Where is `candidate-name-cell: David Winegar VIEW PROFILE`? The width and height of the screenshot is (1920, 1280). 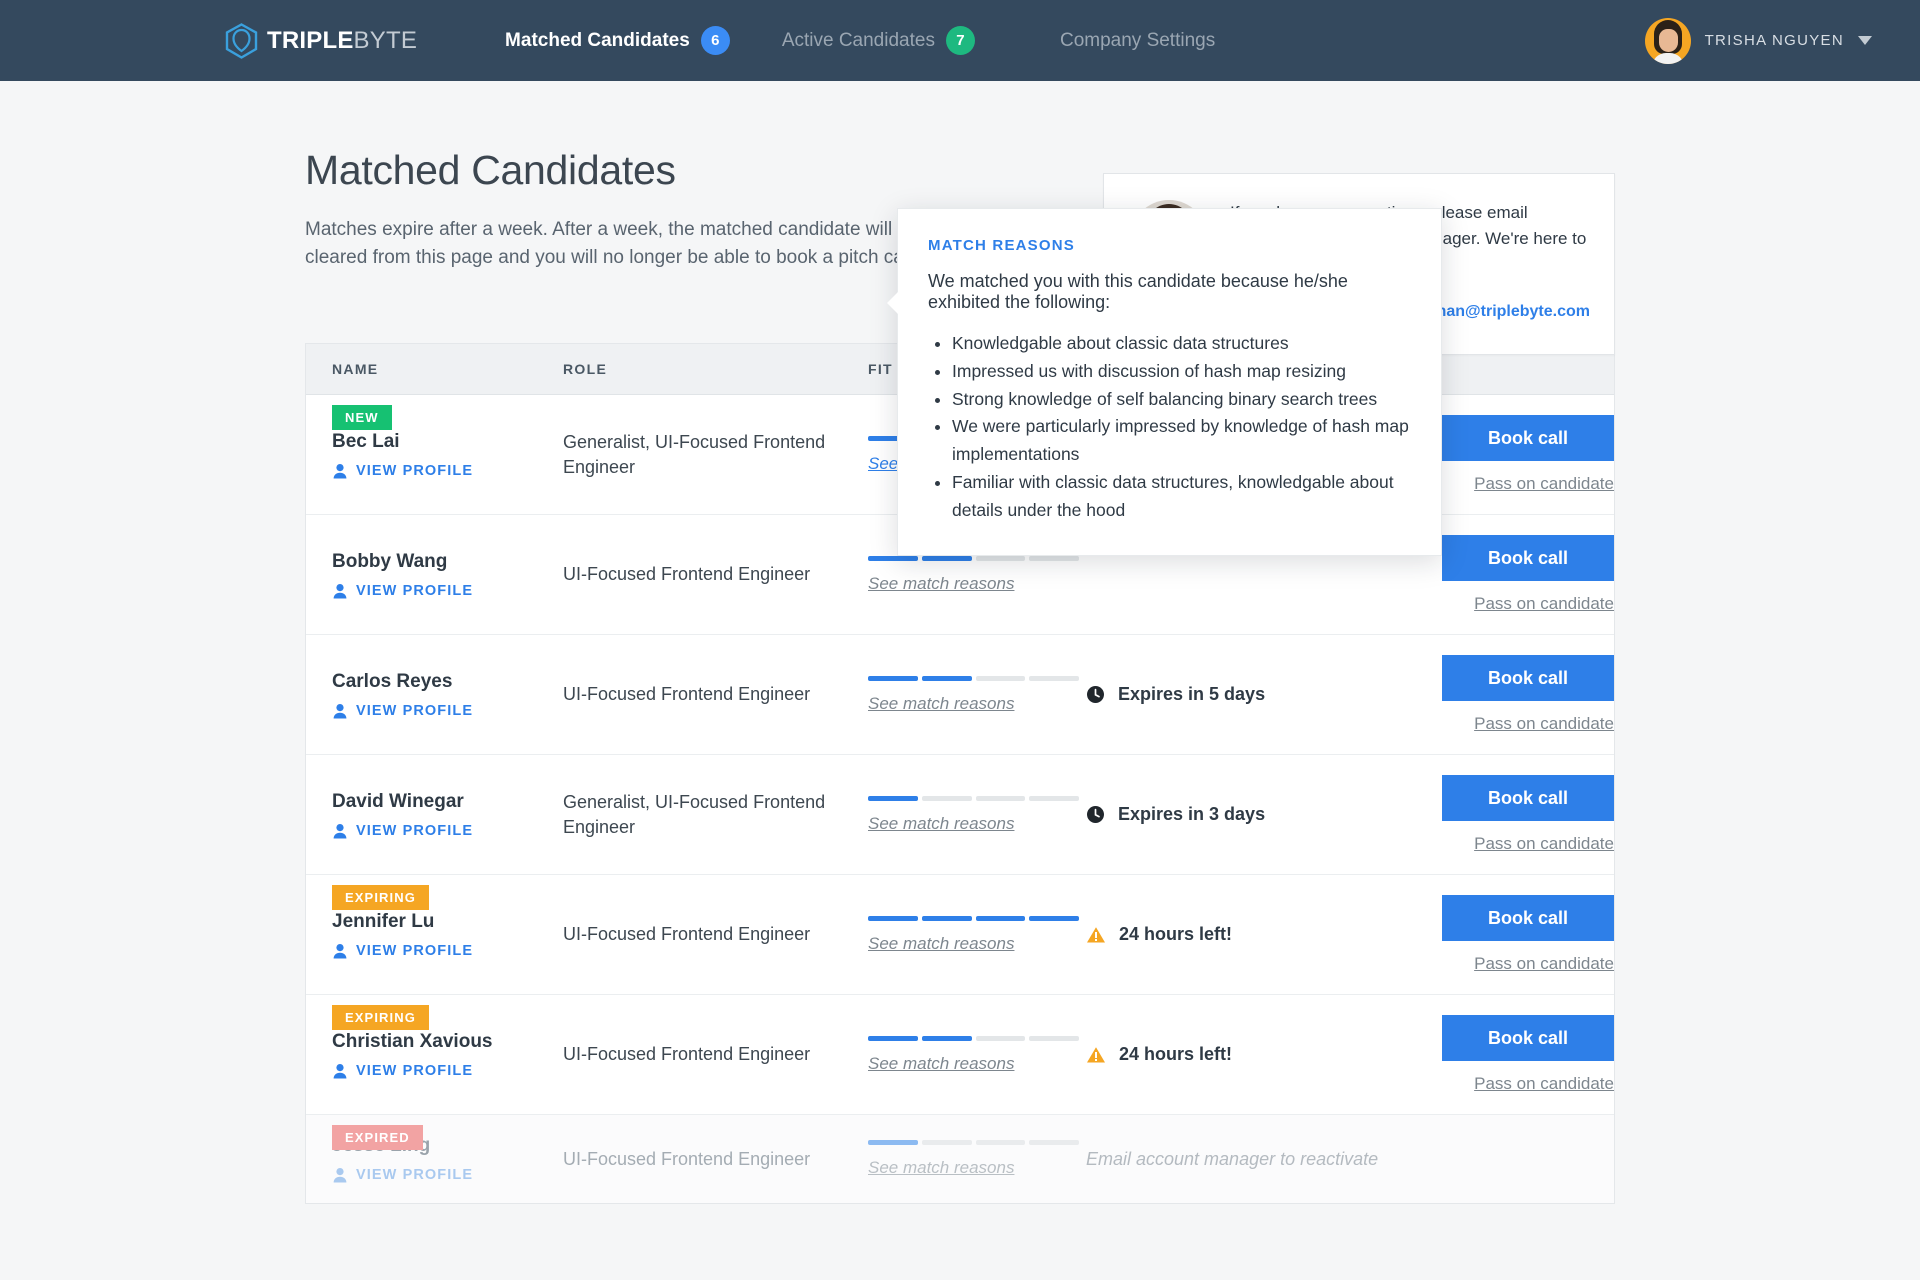
candidate-name-cell: David Winegar VIEW PROFILE is located at coordinates (447, 814).